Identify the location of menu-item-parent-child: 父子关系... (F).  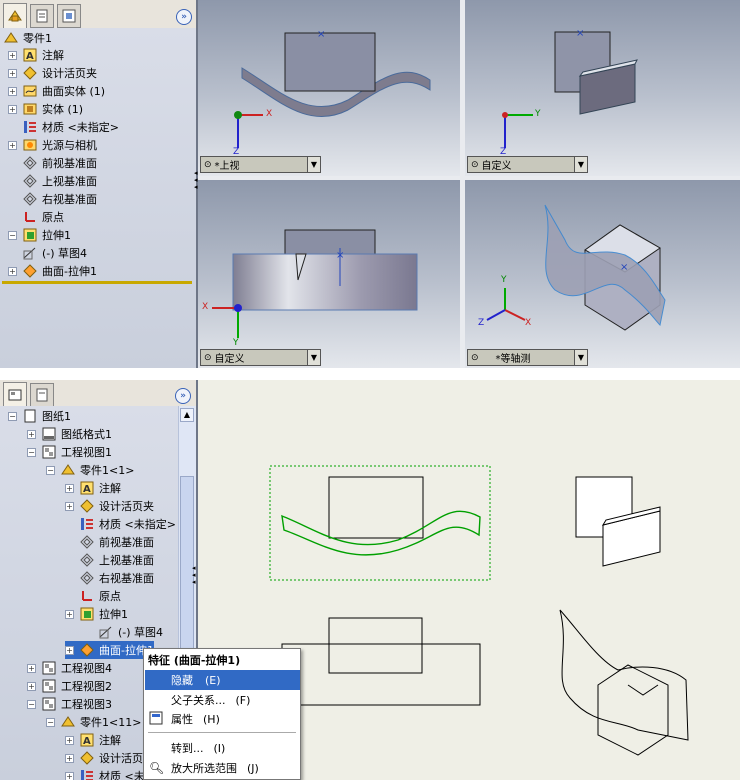
(222, 700).